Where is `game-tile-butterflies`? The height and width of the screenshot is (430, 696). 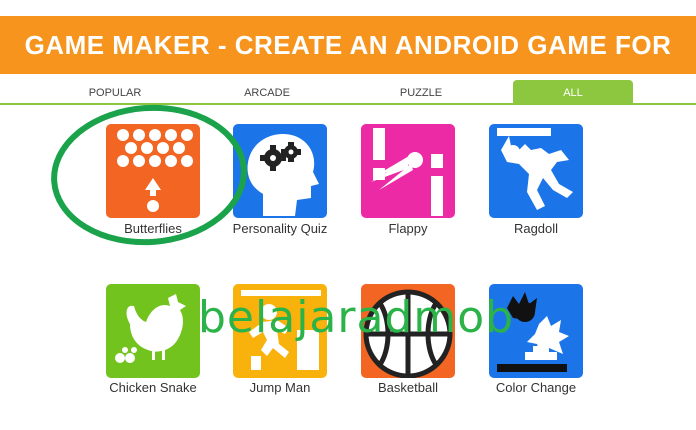 game-tile-butterflies is located at coordinates (153, 171).